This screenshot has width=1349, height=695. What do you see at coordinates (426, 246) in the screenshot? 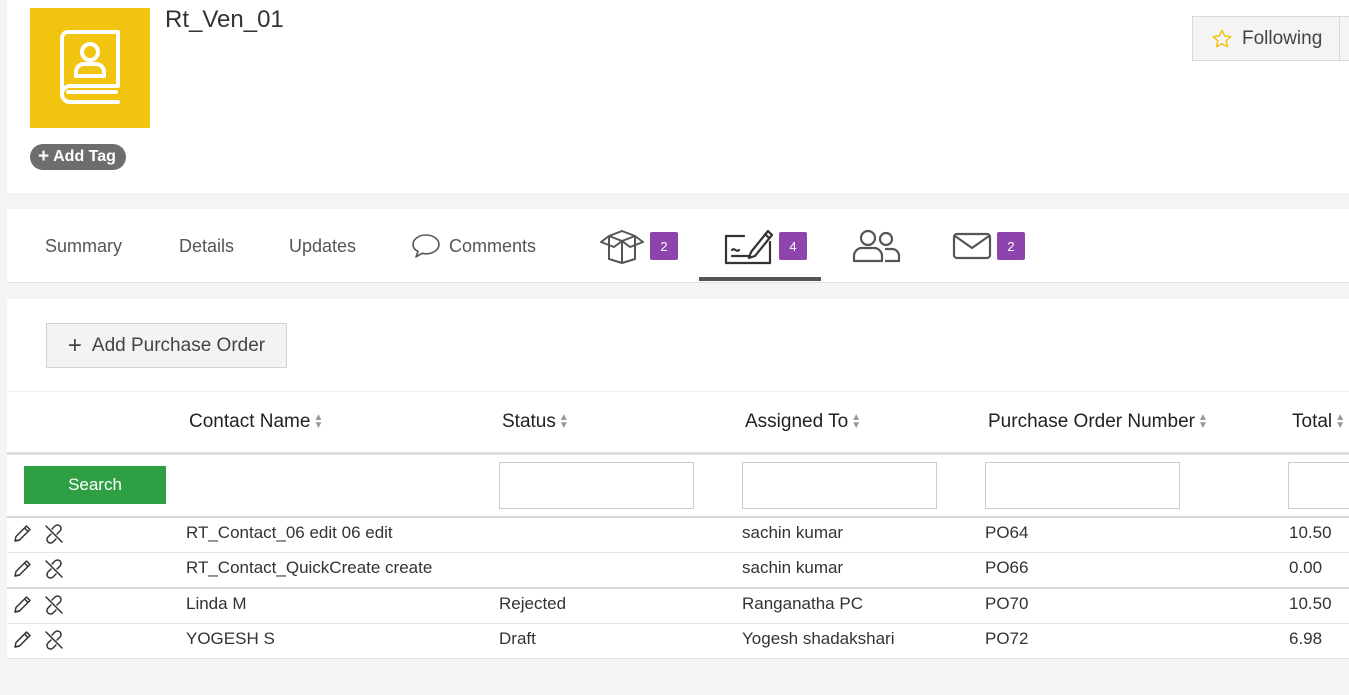
I see `comment-bubble-icon` at bounding box center [426, 246].